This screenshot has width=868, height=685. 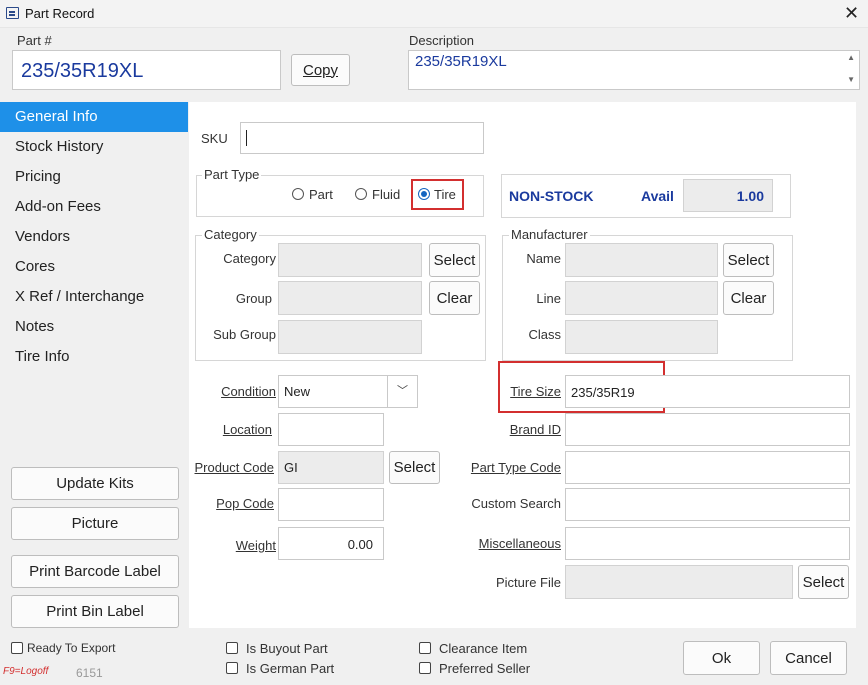 What do you see at coordinates (707, 467) in the screenshot?
I see `part-type-code-input` at bounding box center [707, 467].